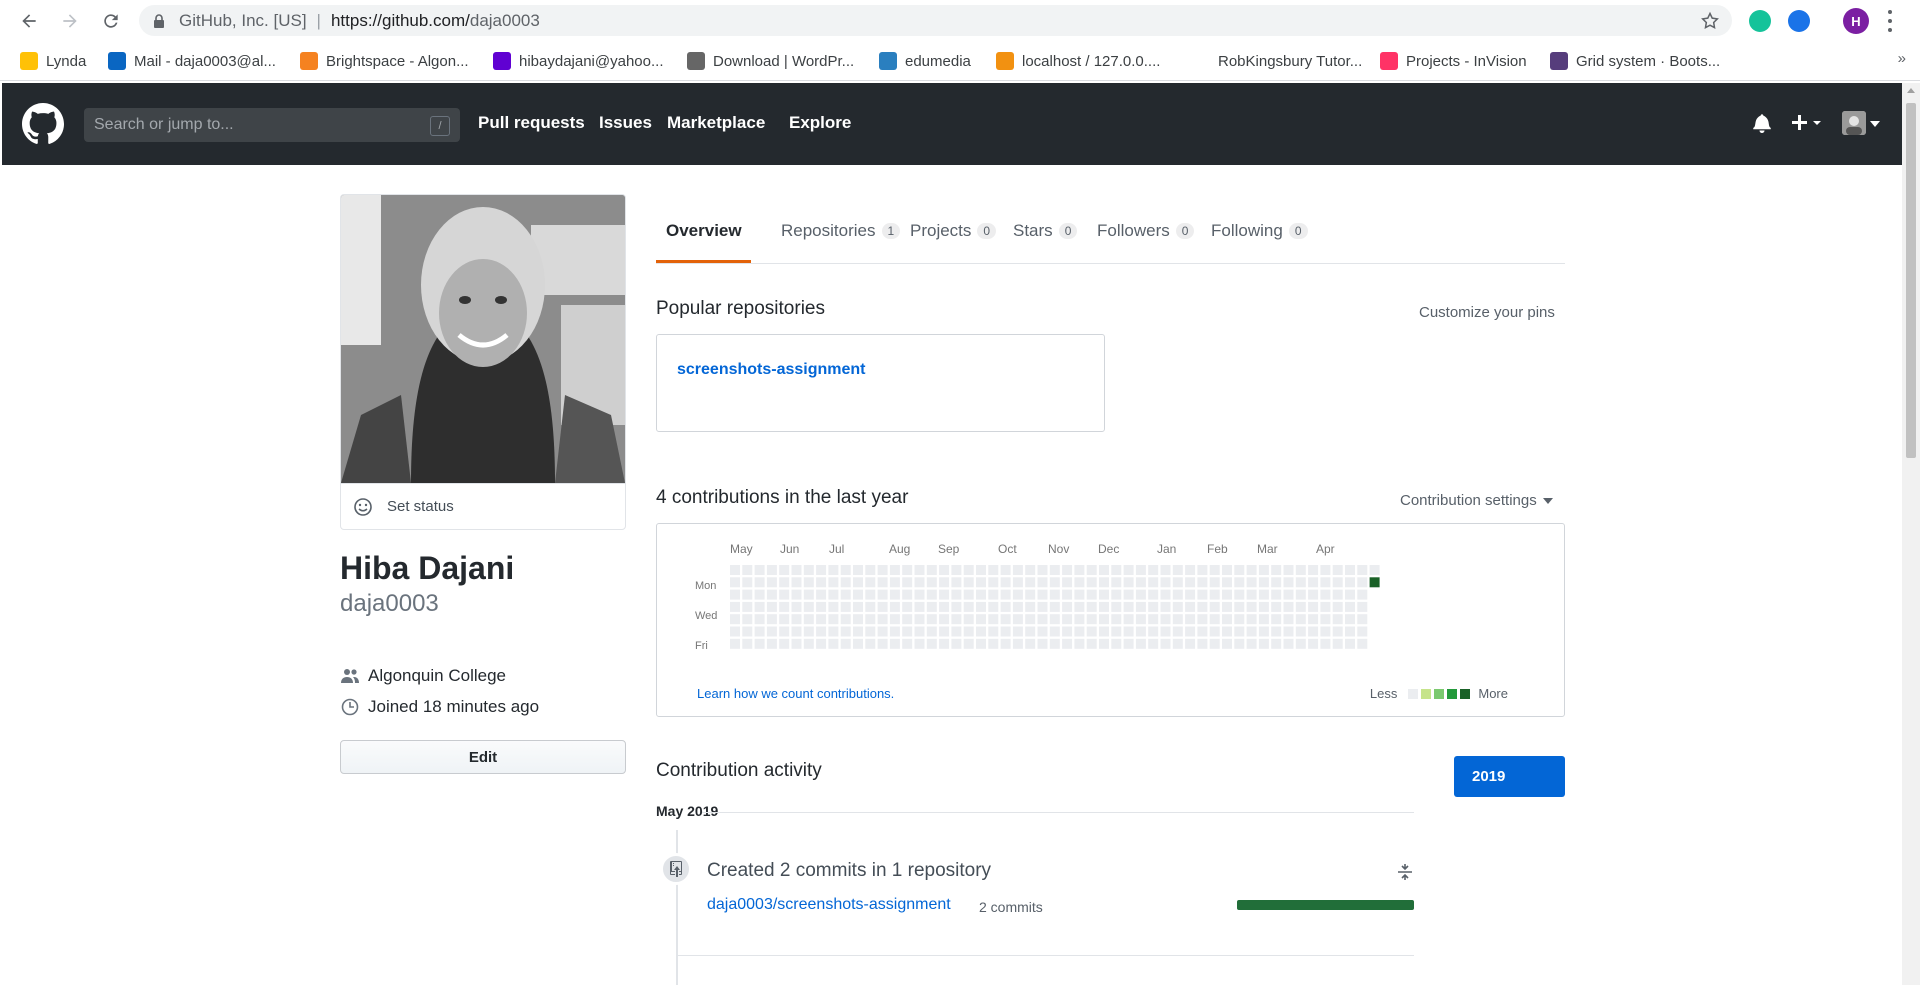 The height and width of the screenshot is (985, 1920). I want to click on nav-explore: Explore, so click(820, 123).